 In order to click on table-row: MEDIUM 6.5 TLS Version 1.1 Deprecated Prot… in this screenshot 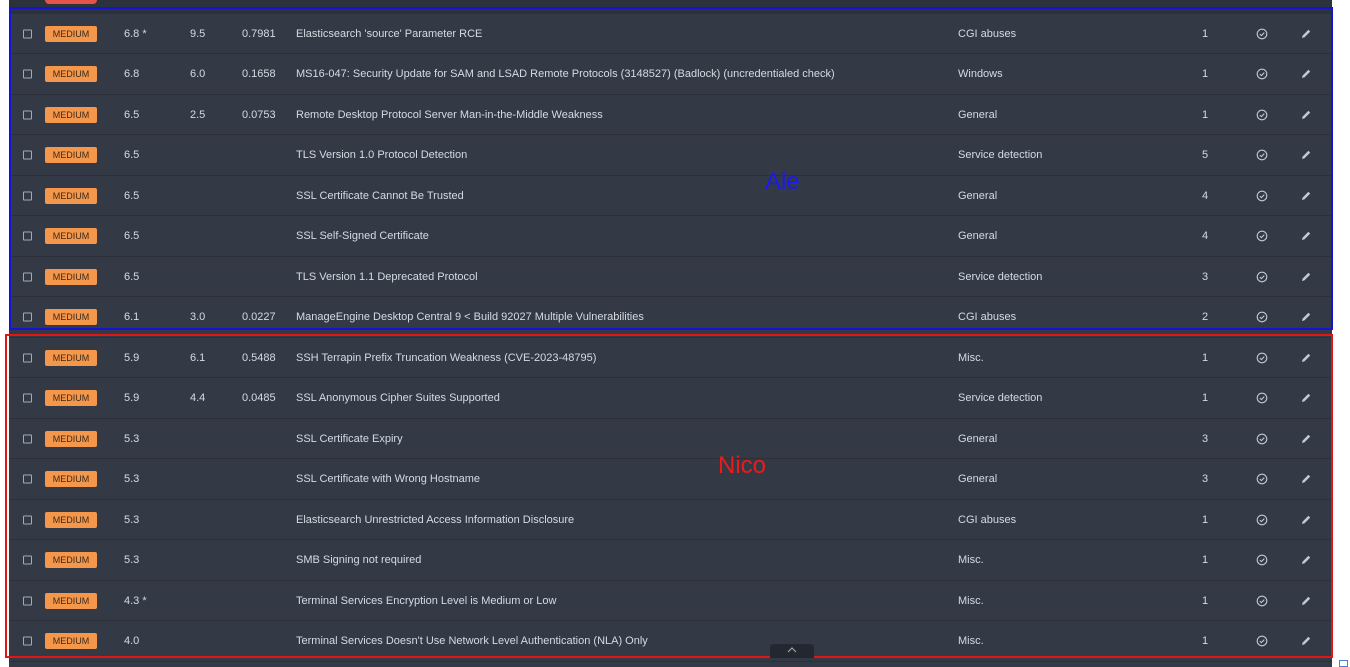, I will do `click(670, 277)`.